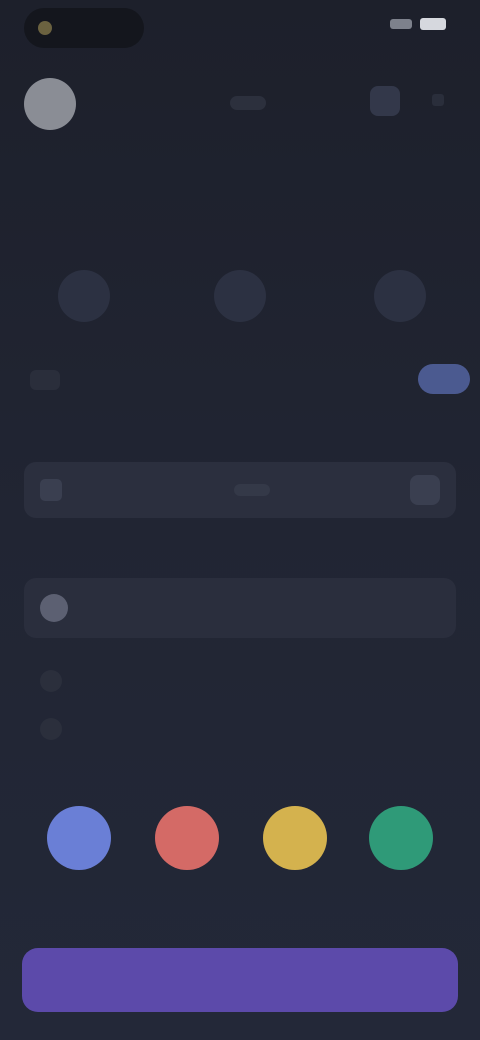  Describe the element at coordinates (444, 379) in the screenshot. I see `toggle-button` at that location.